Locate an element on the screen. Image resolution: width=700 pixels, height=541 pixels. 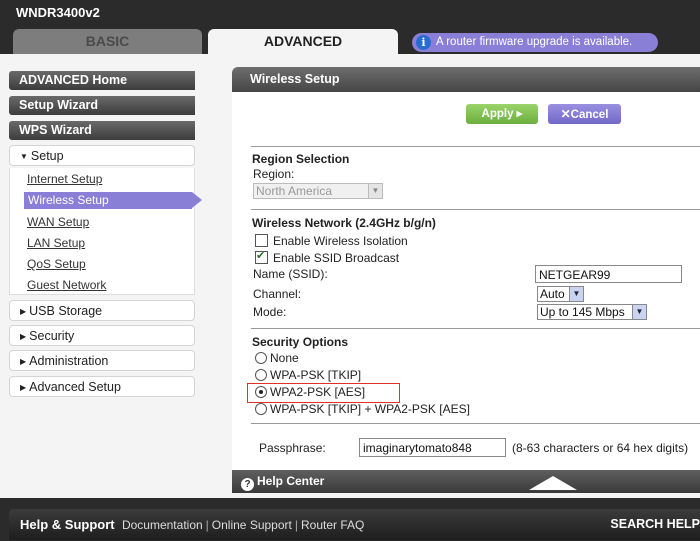
footer-link-documentation: Documentation is located at coordinates (162, 525).